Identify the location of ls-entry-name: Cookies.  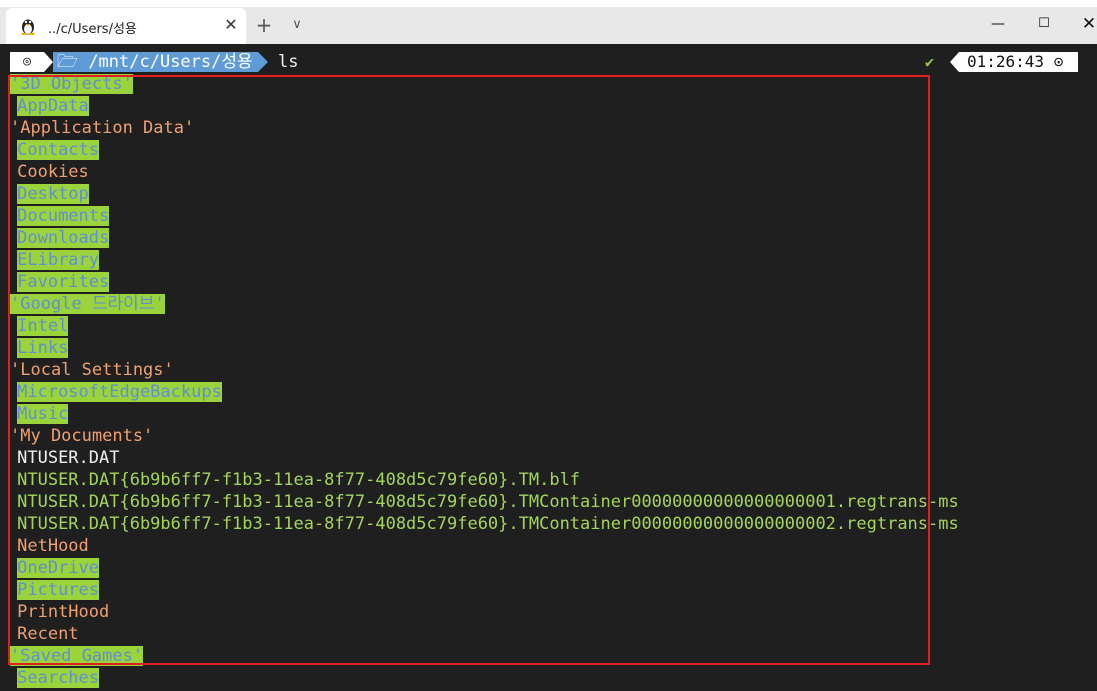
(53, 172).